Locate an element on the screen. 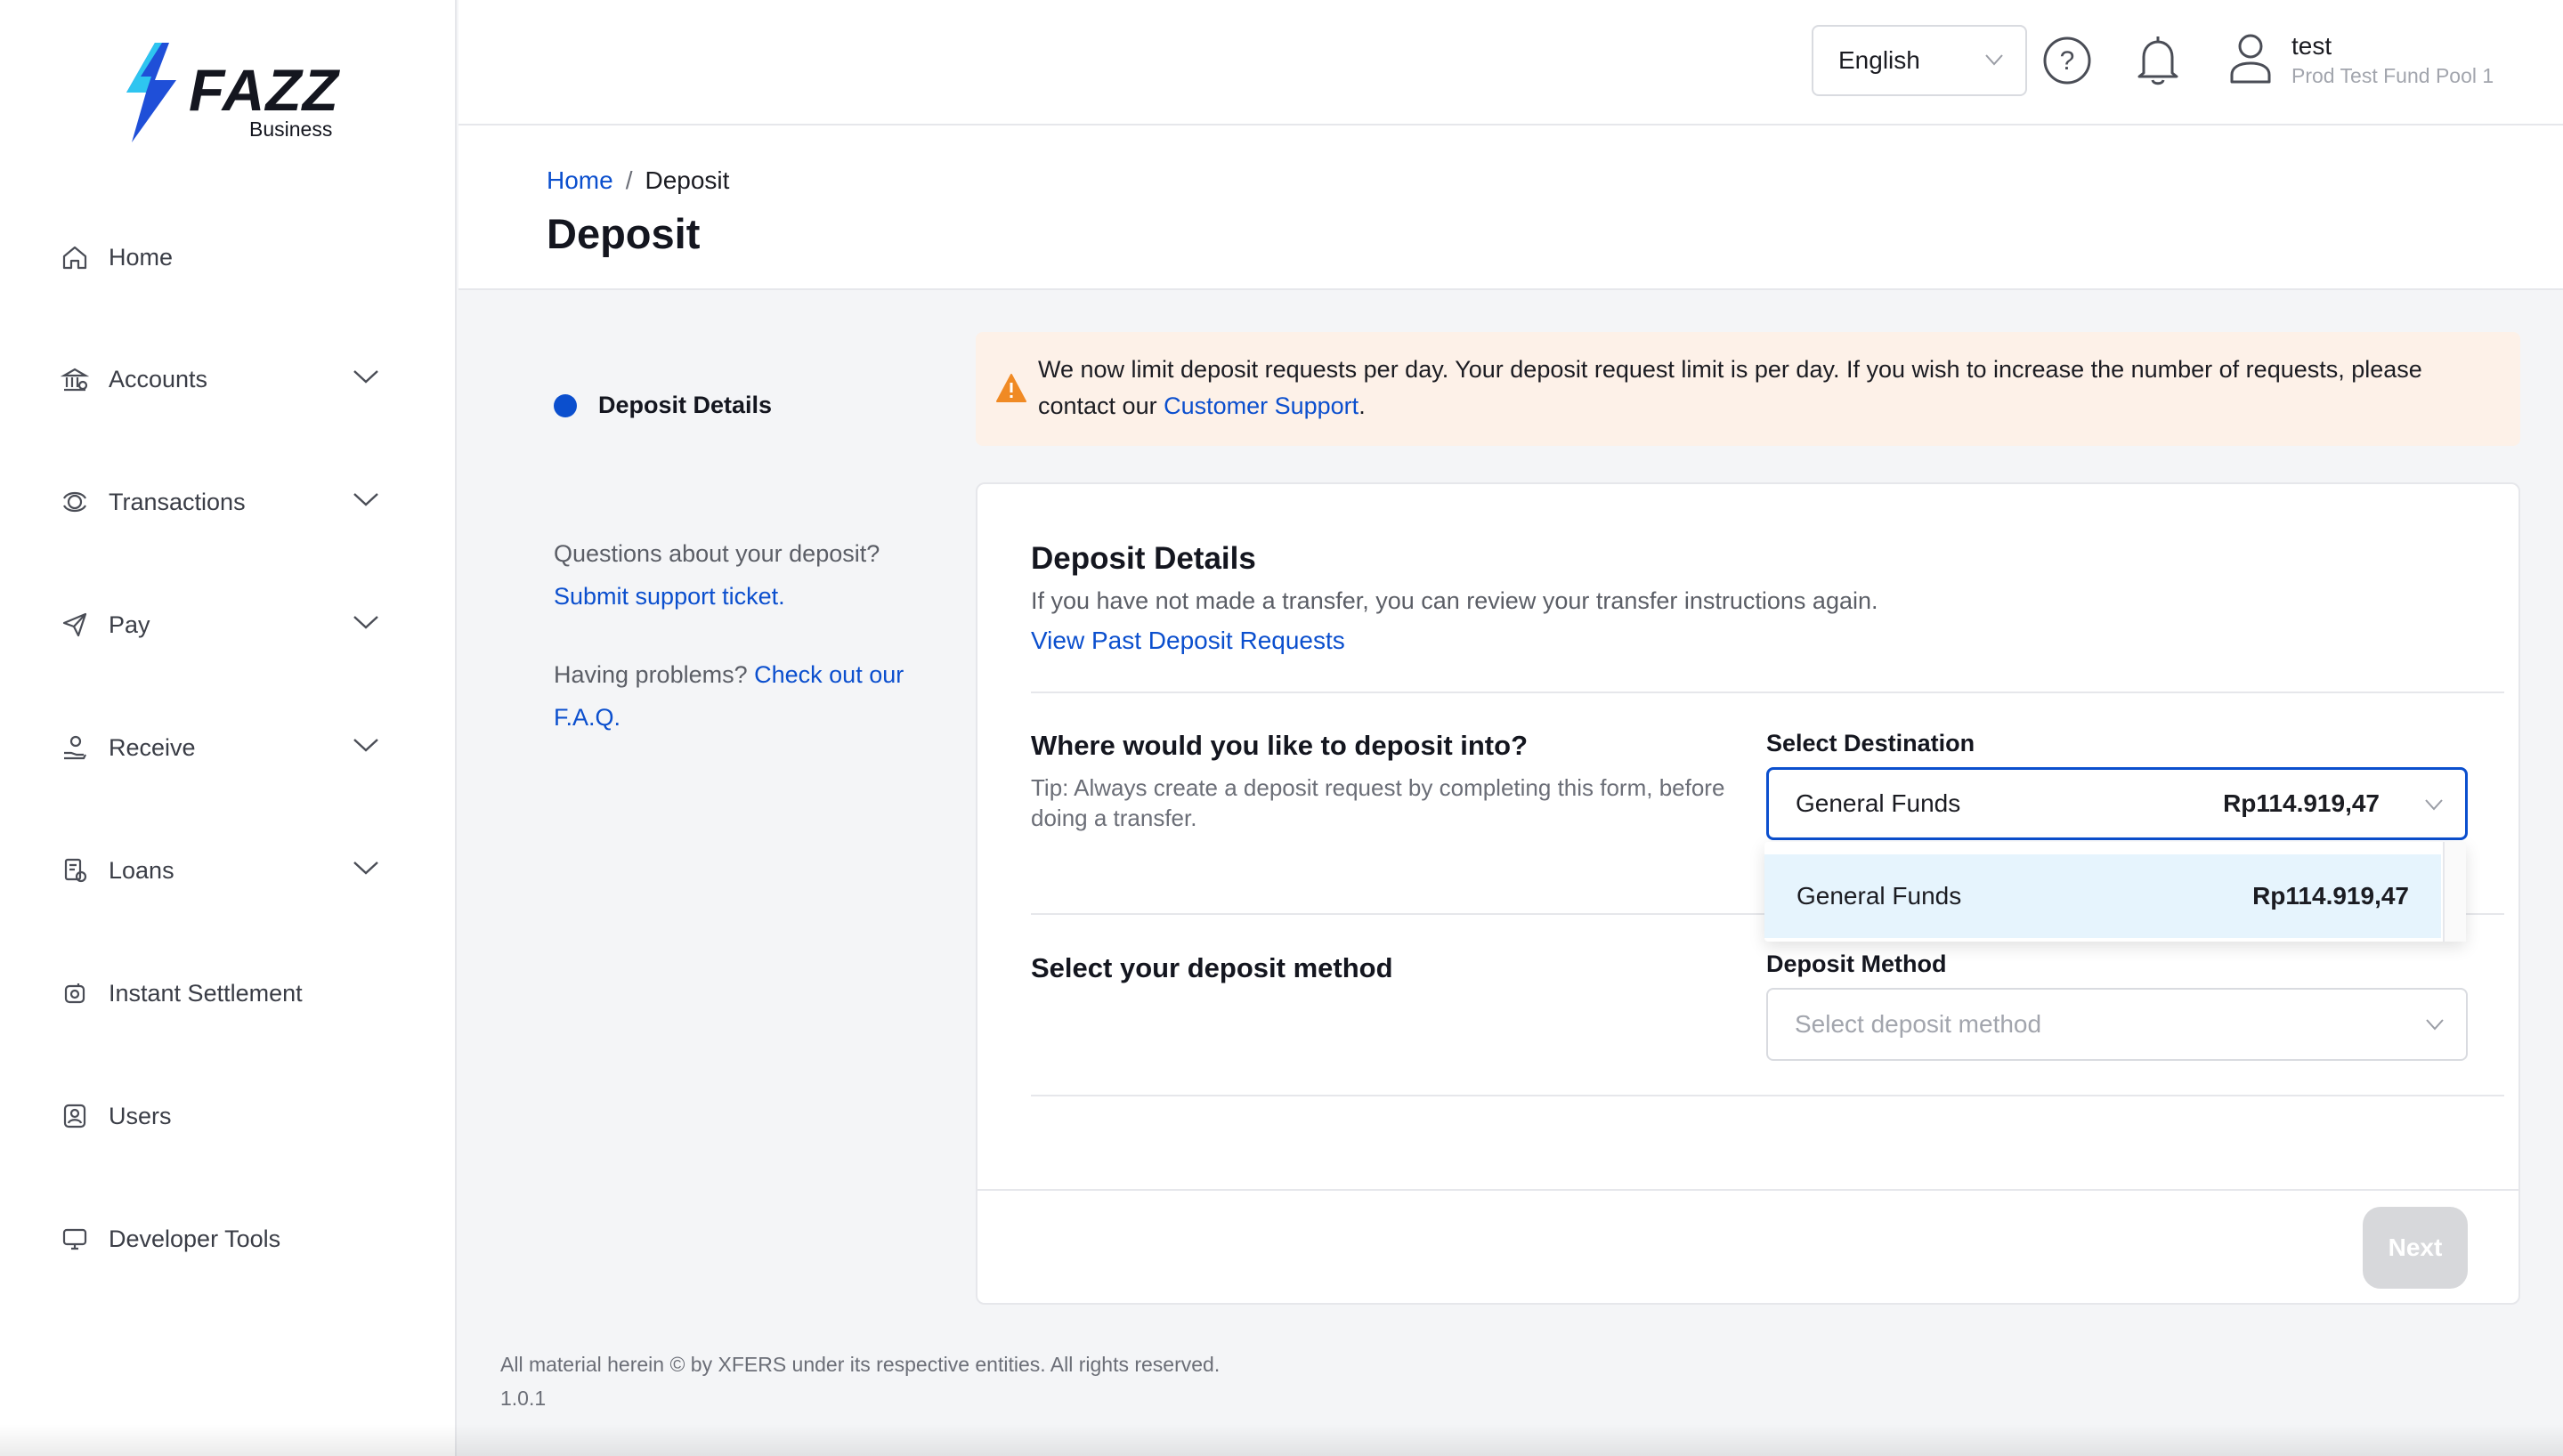 The height and width of the screenshot is (1456, 2563). method-question: Select your deposit method is located at coordinates (1212, 967).